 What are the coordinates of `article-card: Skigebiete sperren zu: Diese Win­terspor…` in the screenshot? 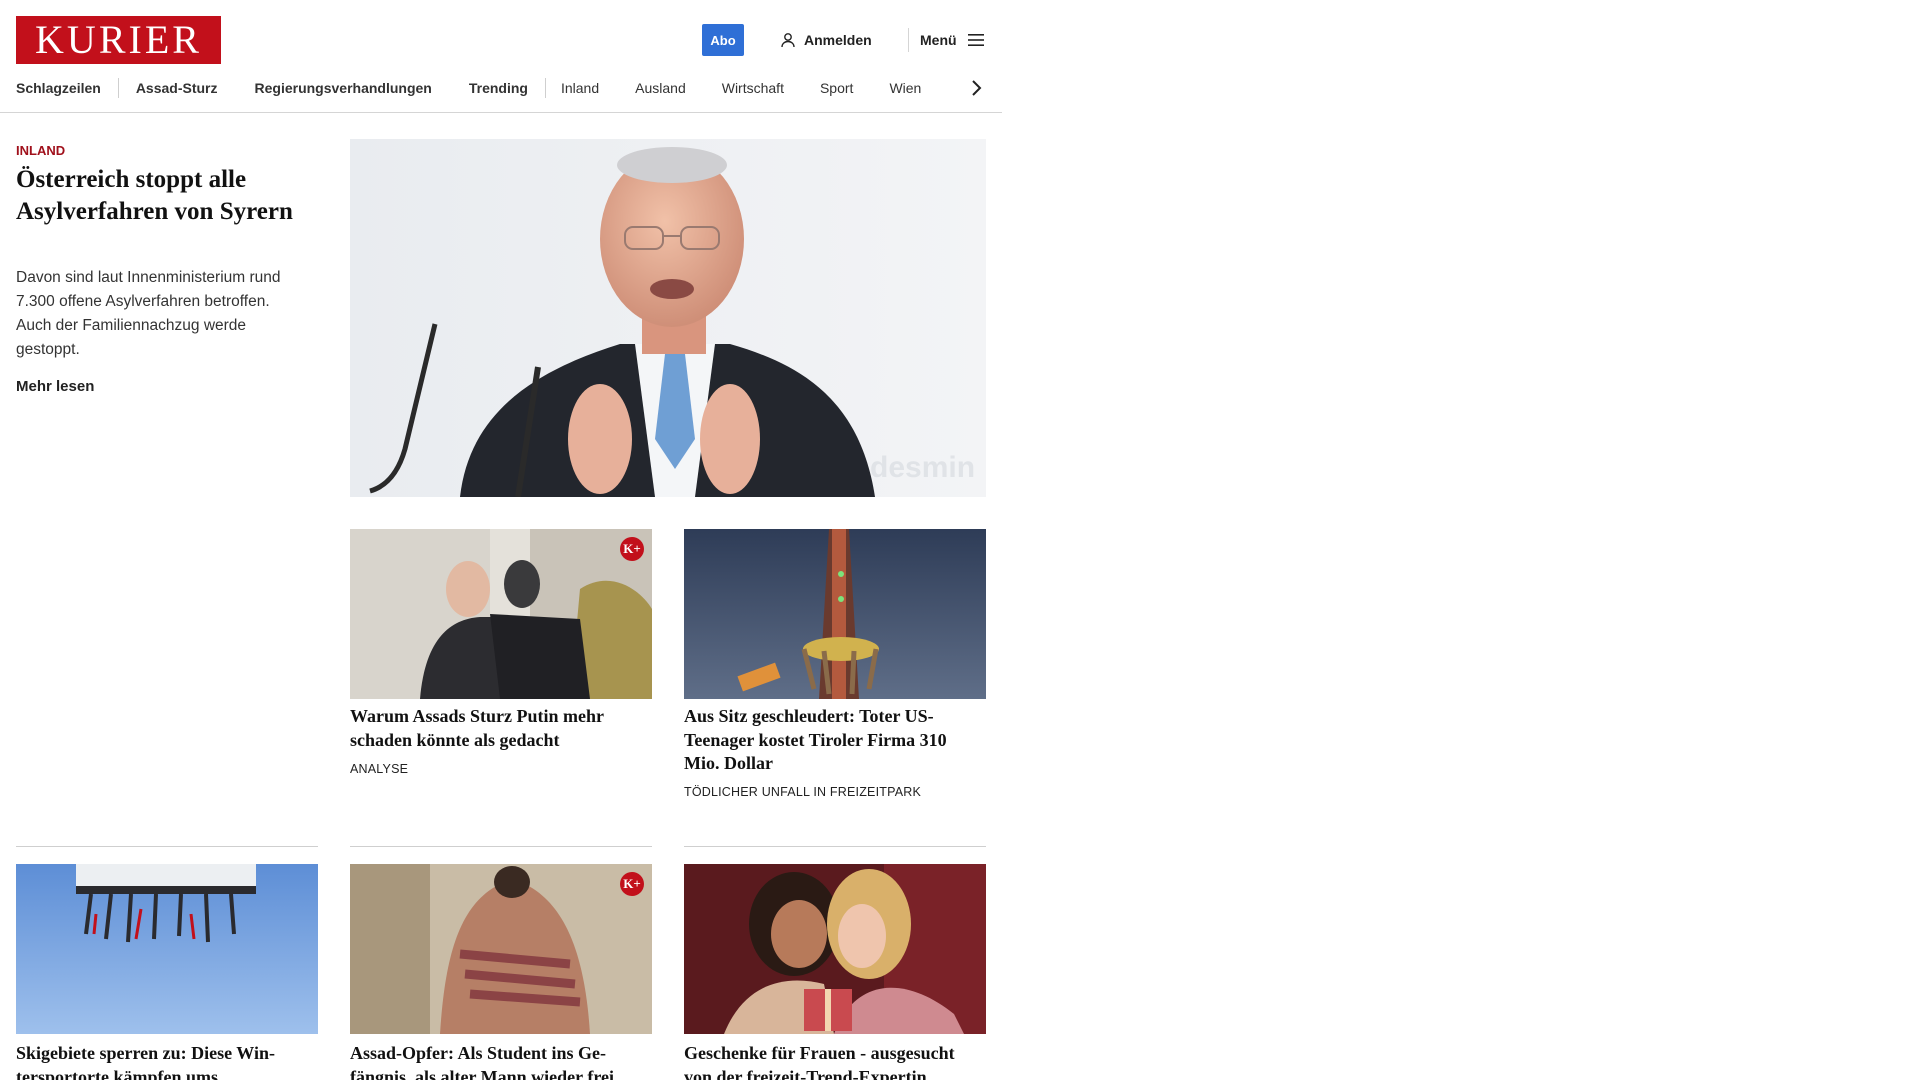 It's located at (167, 963).